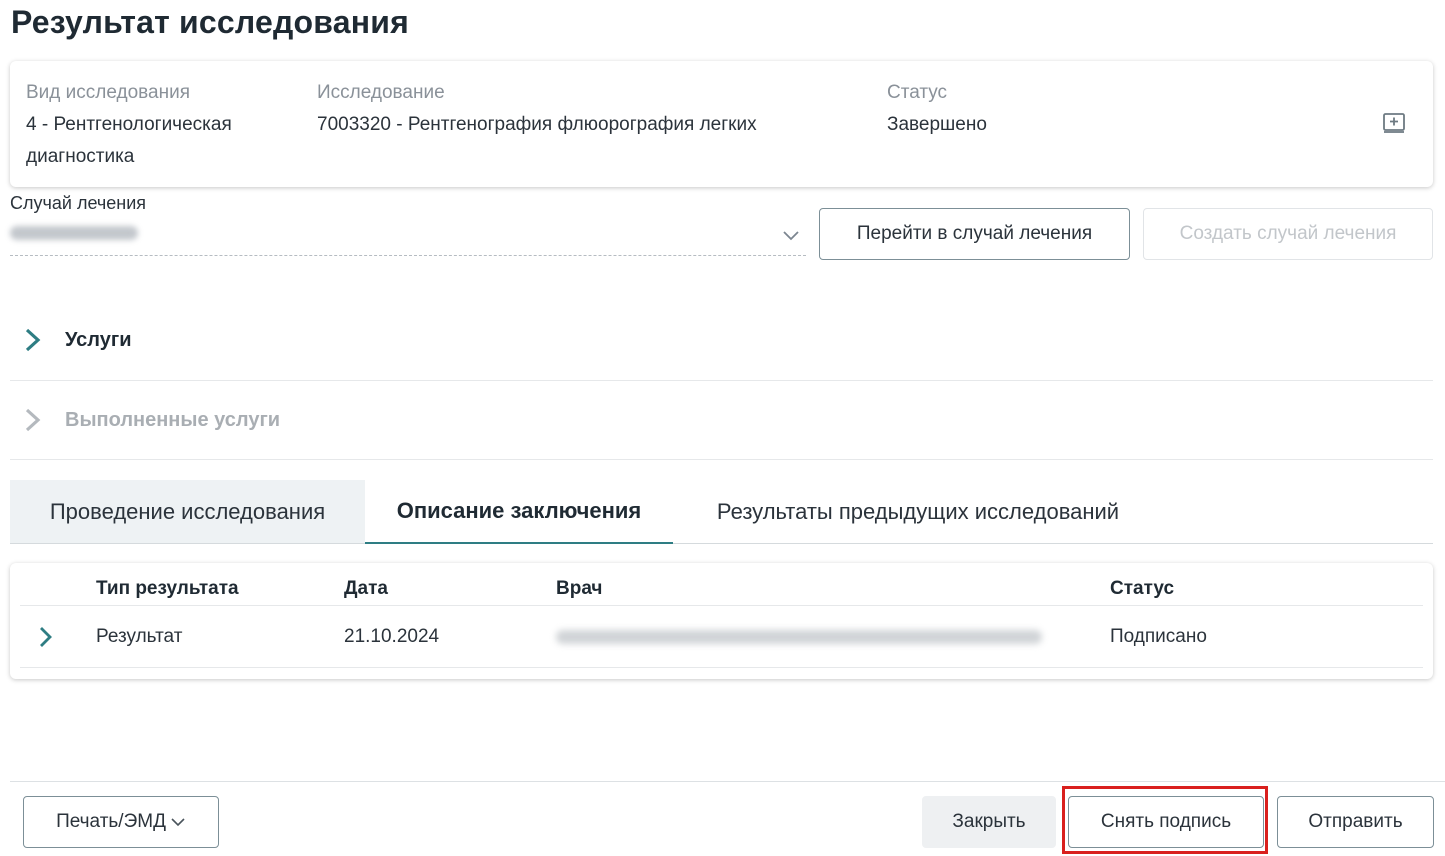 This screenshot has width=1445, height=856. I want to click on row-result-type: Результат, so click(139, 636).